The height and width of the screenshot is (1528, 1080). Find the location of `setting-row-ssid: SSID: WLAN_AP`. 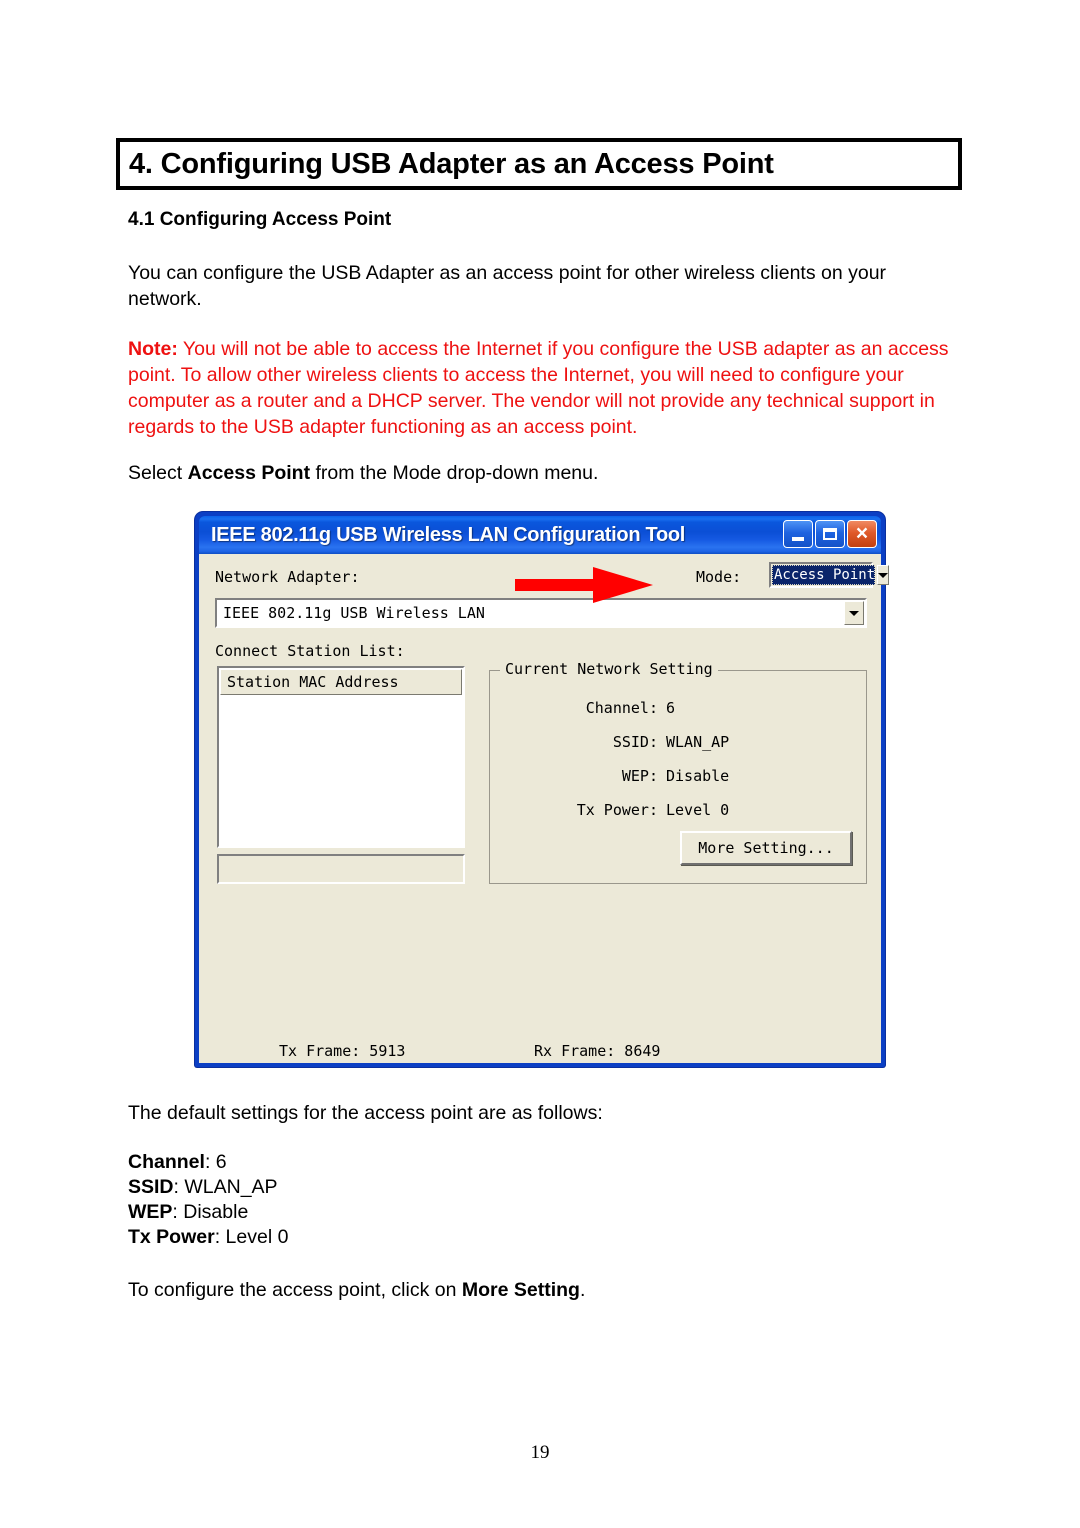

setting-row-ssid: SSID: WLAN_AP is located at coordinates (678, 742).